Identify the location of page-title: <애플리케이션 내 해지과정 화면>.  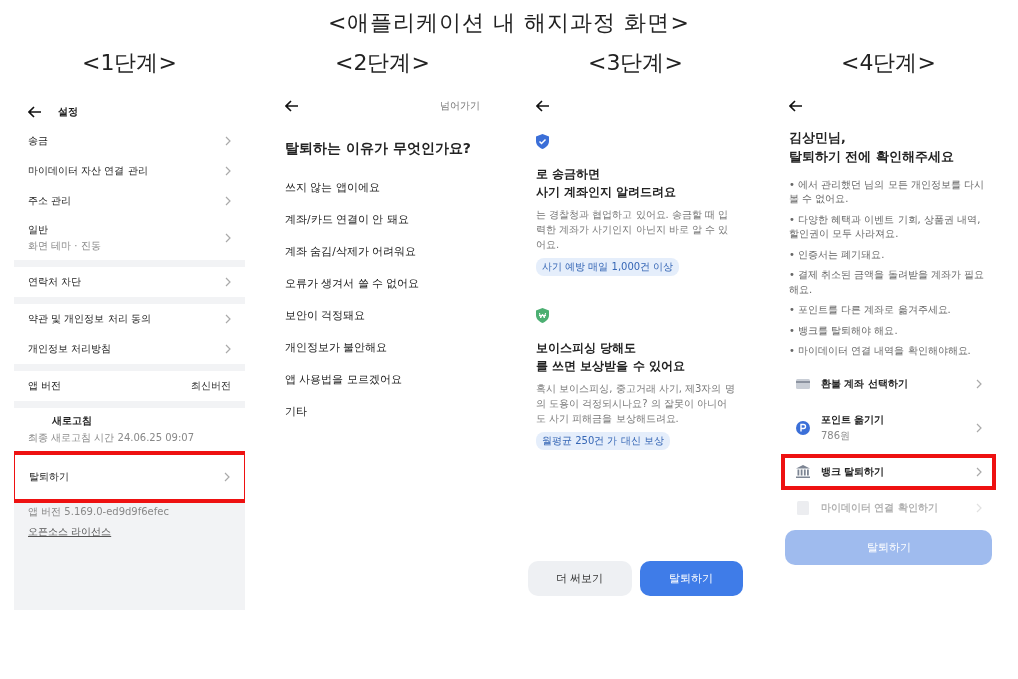
(509, 23).